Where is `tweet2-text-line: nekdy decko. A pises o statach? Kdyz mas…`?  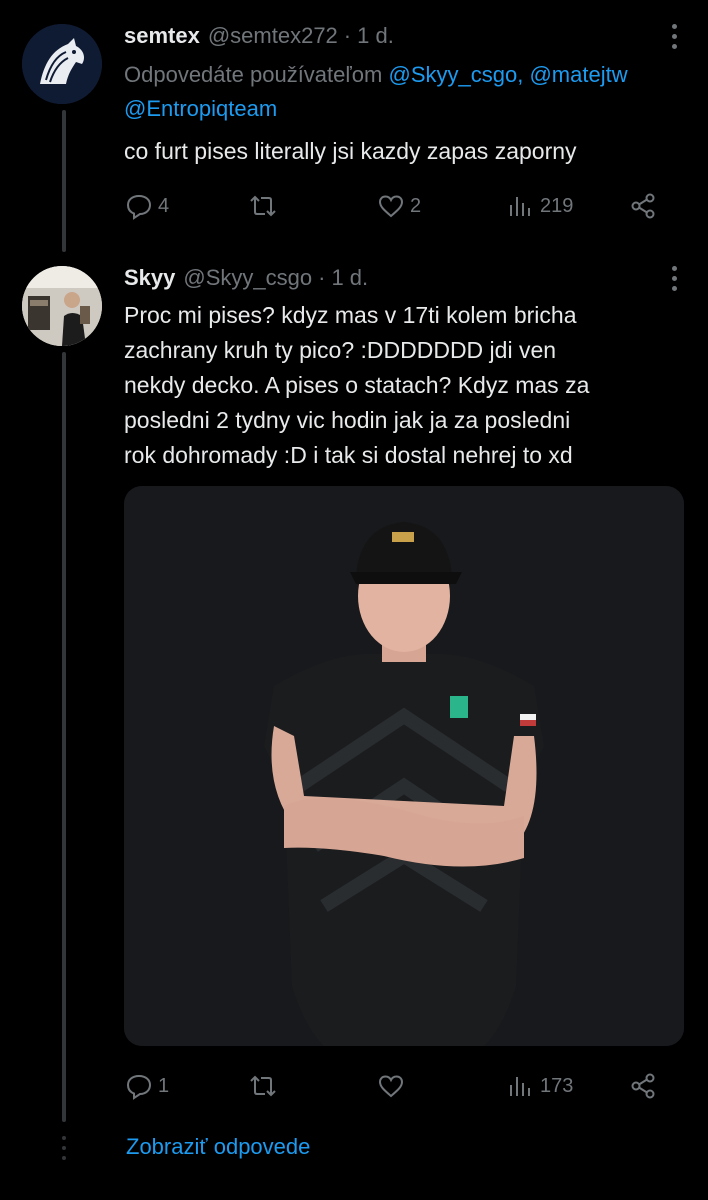 tweet2-text-line: nekdy decko. A pises o statach? Kdyz mas… is located at coordinates (357, 385).